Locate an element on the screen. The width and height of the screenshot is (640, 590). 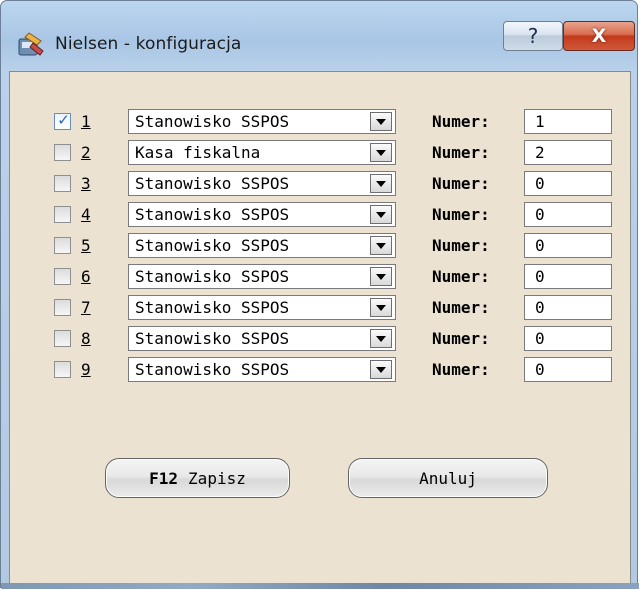
row-number: 9 is located at coordinates (86, 369).